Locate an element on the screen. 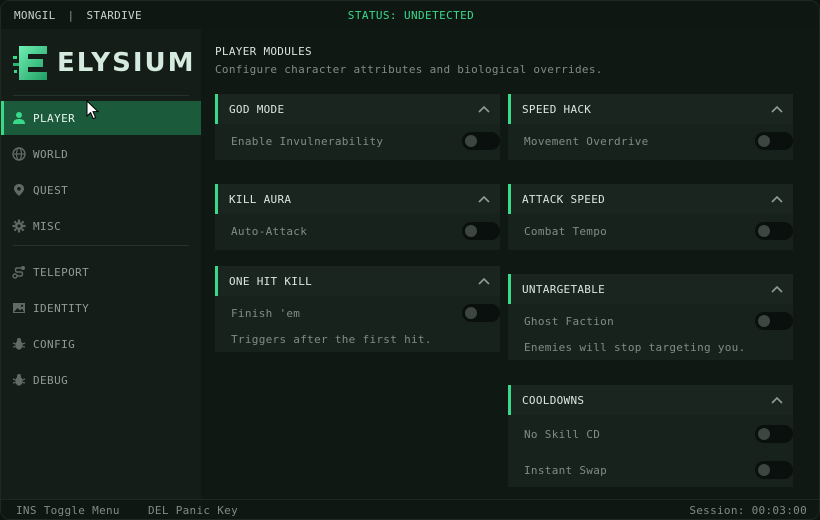  card-title: SPEED HACK is located at coordinates (557, 109).